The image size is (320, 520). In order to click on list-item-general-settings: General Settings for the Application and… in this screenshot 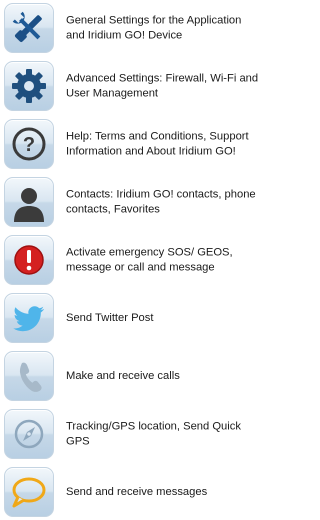, I will do `click(131, 28)`.